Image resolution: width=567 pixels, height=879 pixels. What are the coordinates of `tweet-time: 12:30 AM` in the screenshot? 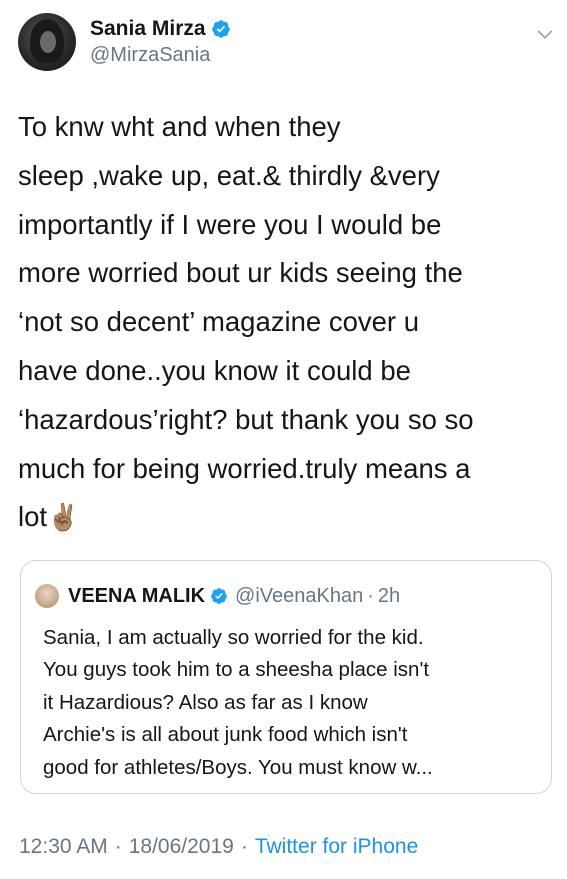 It's located at (63, 847).